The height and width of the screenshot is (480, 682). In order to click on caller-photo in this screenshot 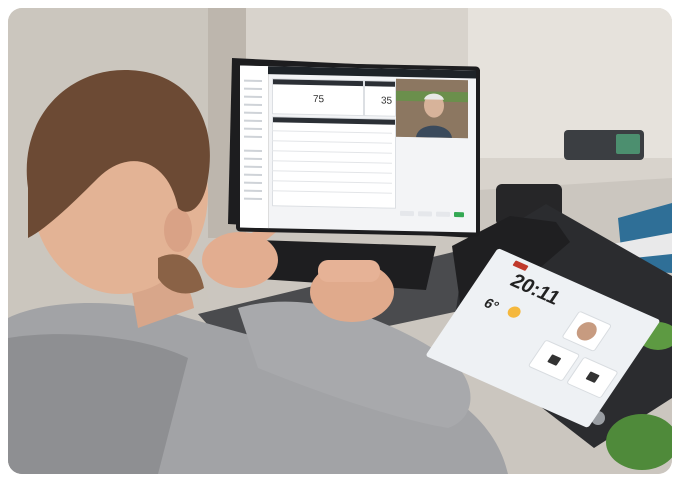, I will do `click(432, 108)`.